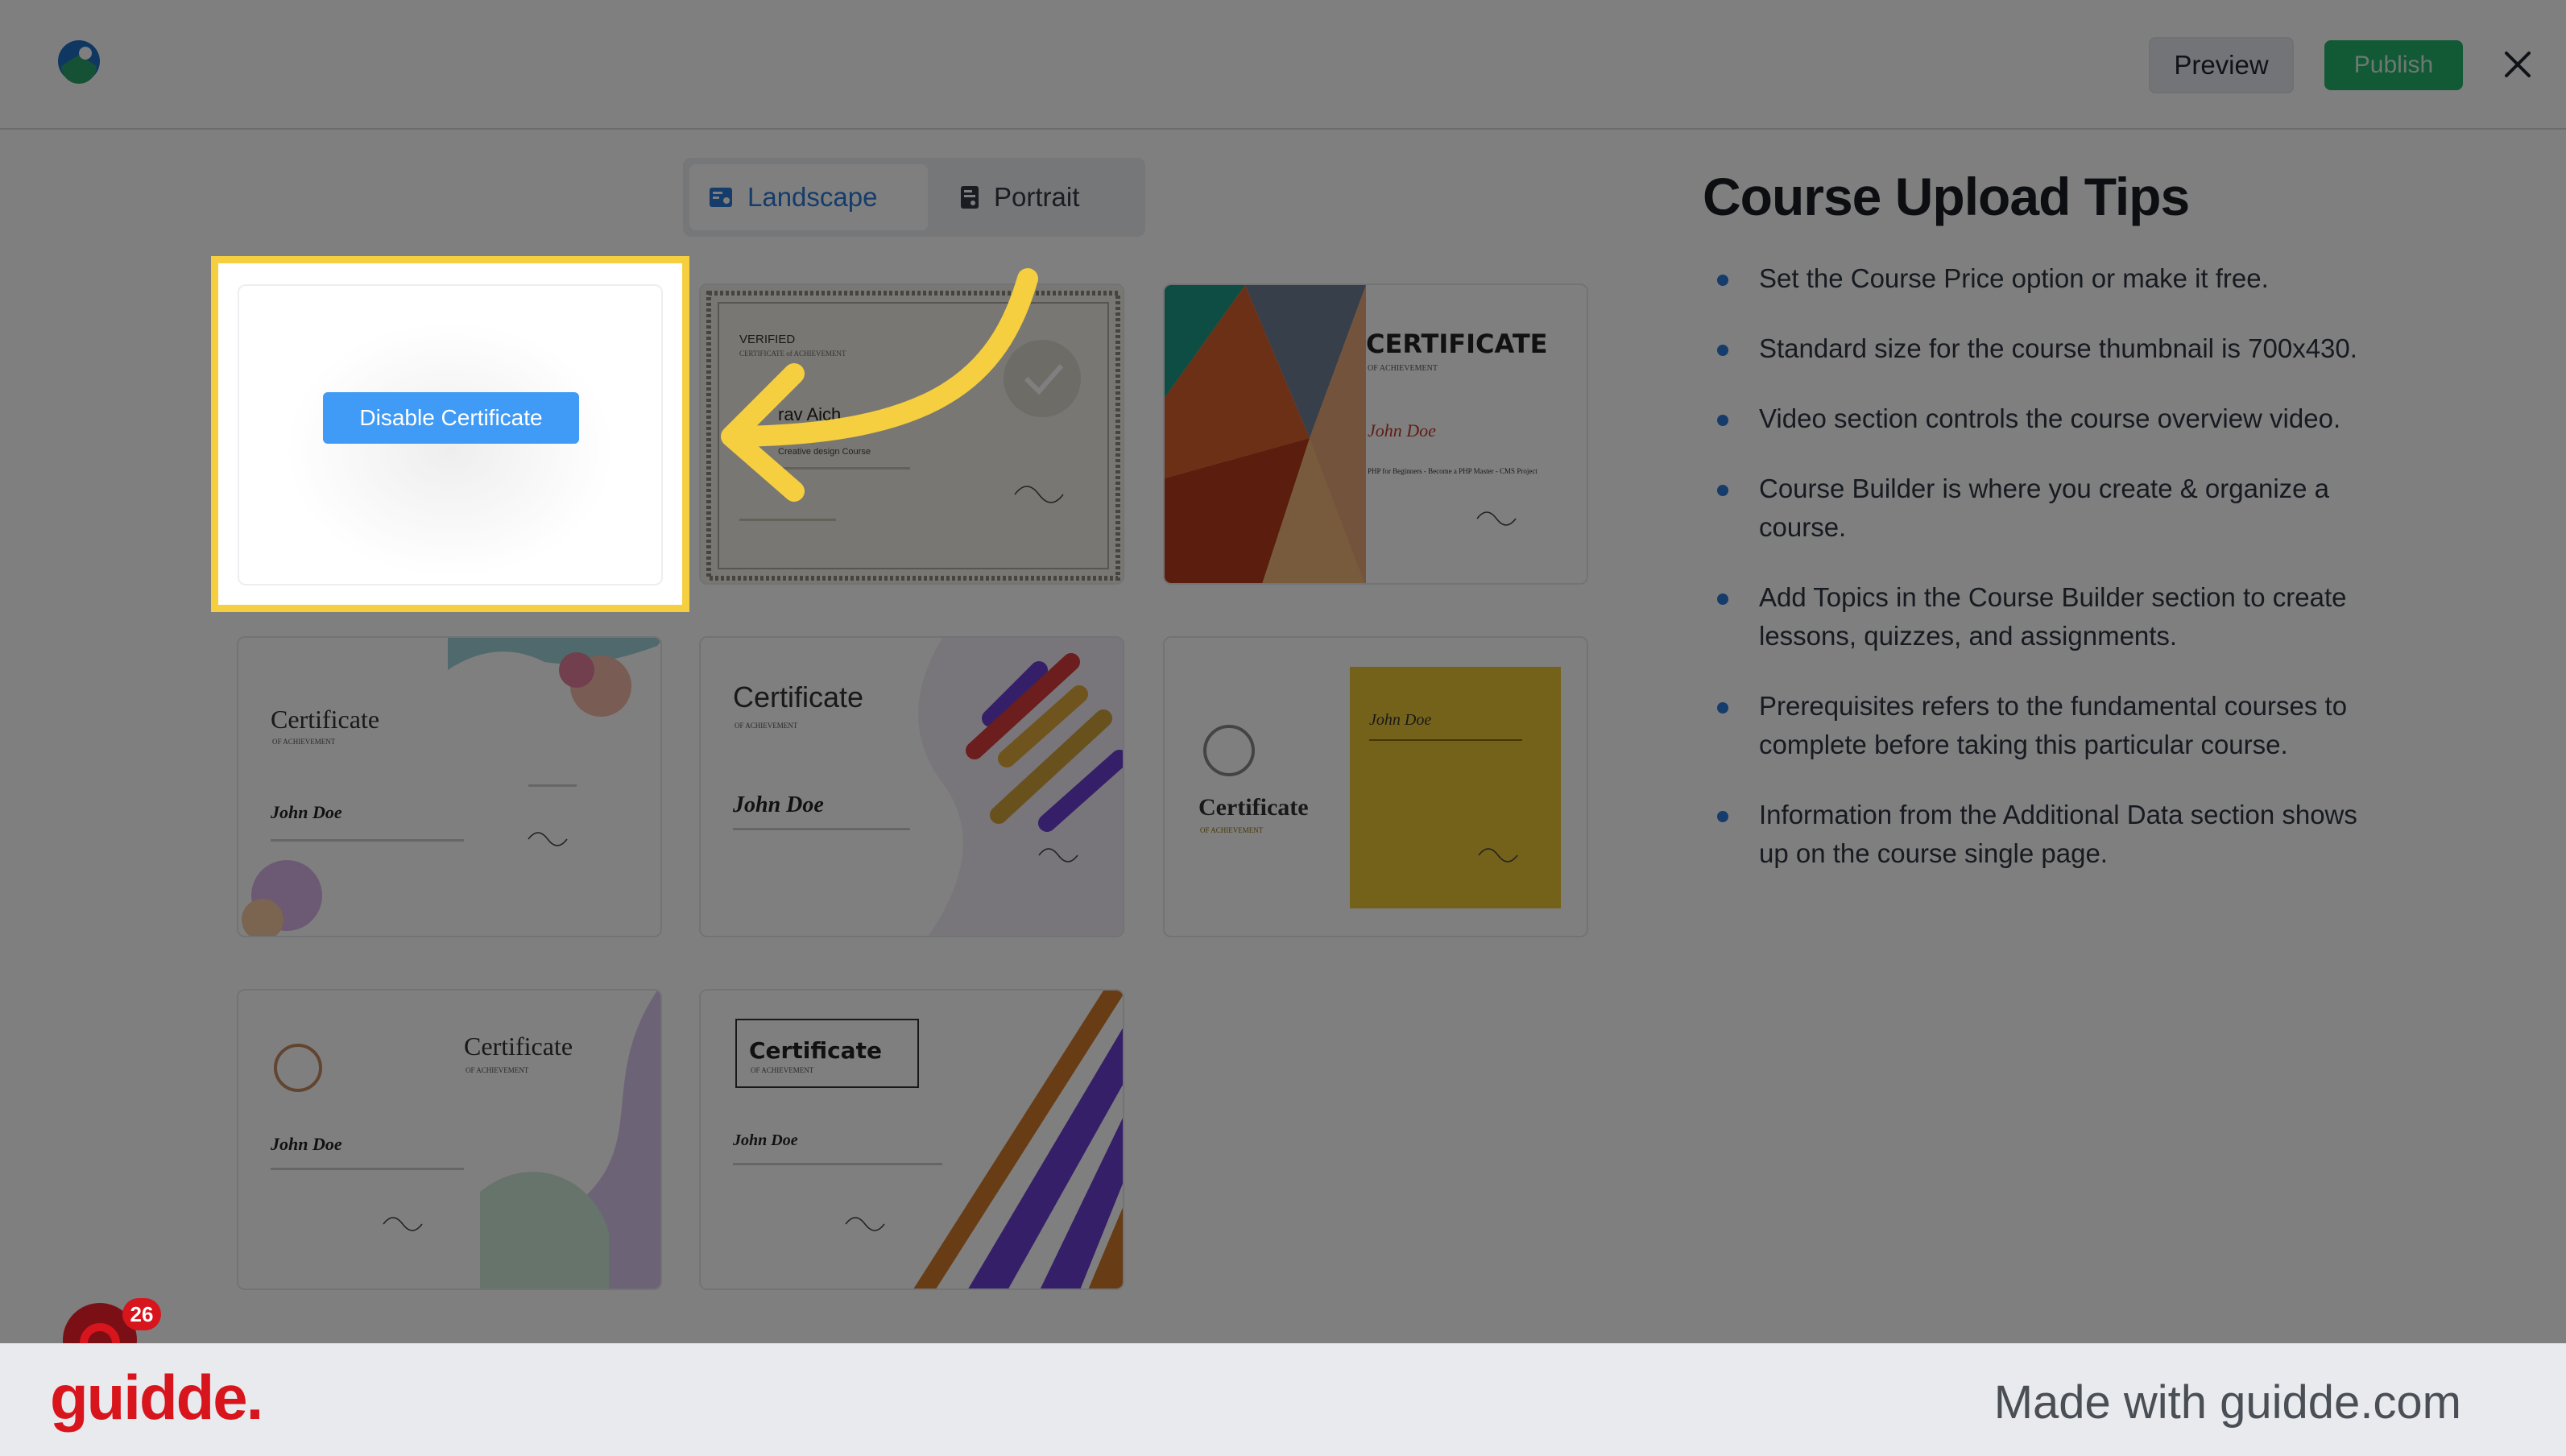 Image resolution: width=2566 pixels, height=1456 pixels. What do you see at coordinates (1283, 65) in the screenshot?
I see `top-bar: Preview Publish` at bounding box center [1283, 65].